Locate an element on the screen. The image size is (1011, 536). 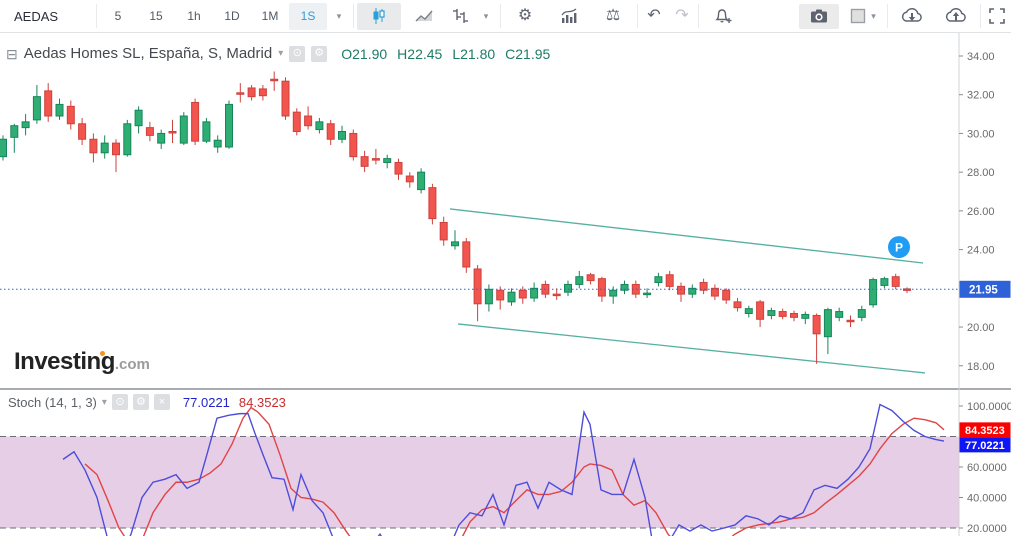
fullscreen-icon is located at coordinates (997, 16).